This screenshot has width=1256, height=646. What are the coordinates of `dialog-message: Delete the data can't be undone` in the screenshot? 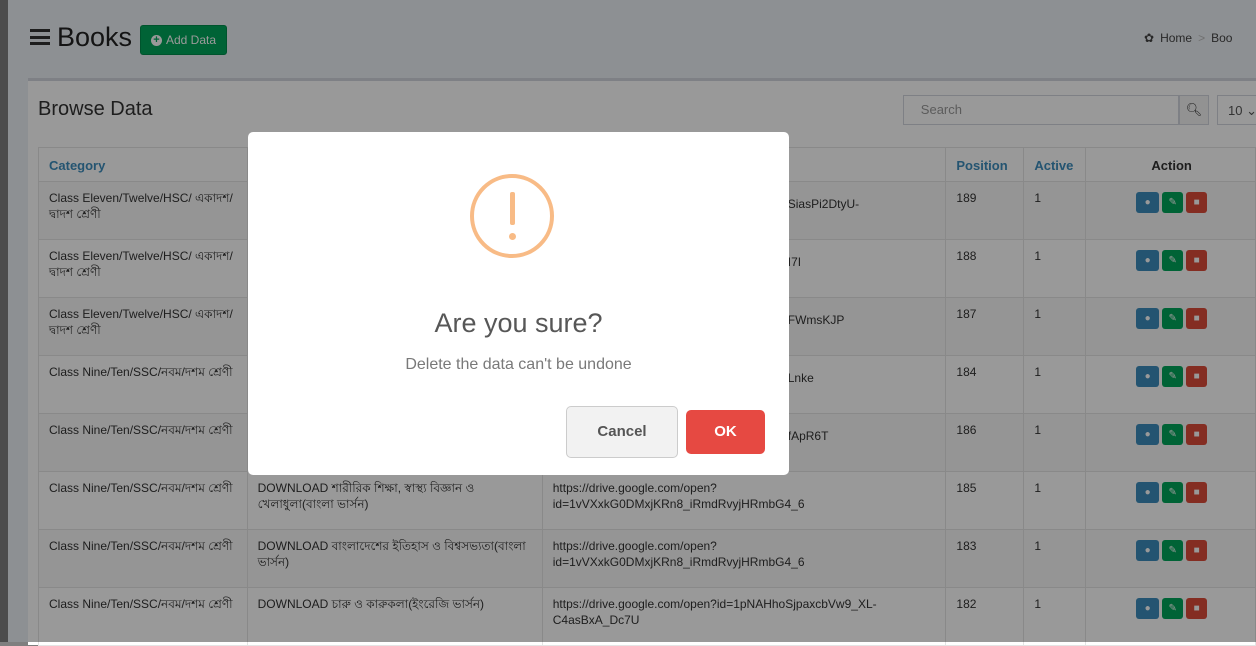 It's located at (518, 364).